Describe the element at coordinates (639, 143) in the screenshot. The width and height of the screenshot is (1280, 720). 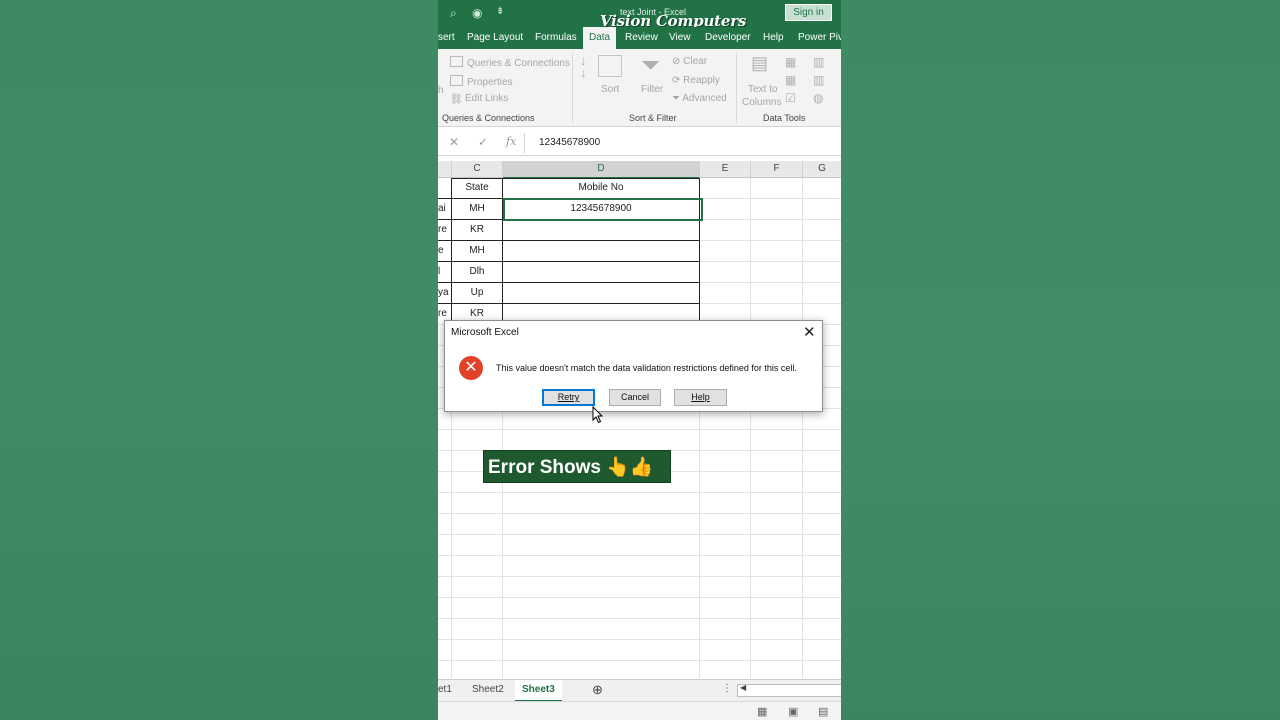
I see `formula-bar: ✕ ✓ fx 12345678900` at that location.